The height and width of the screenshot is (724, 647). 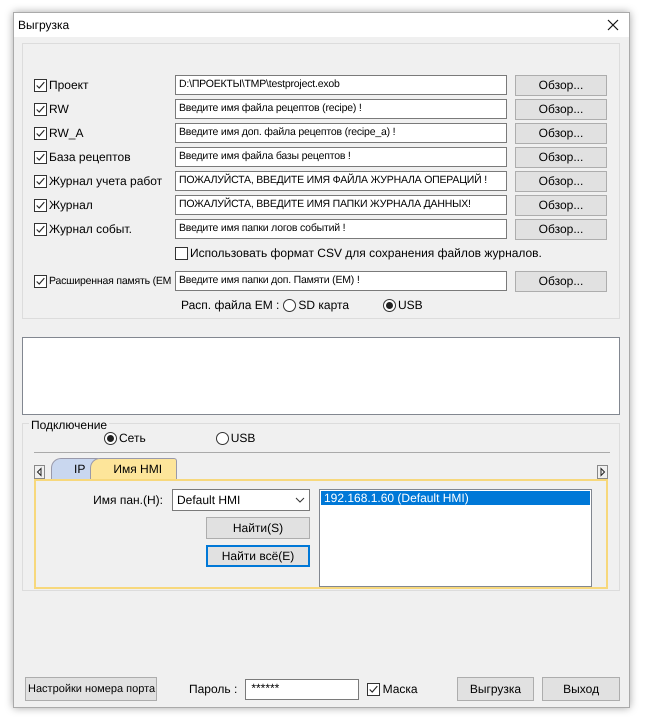 What do you see at coordinates (341, 281) in the screenshot?
I see `input-field: Введите имя папки доп. Памяти (EM) !` at bounding box center [341, 281].